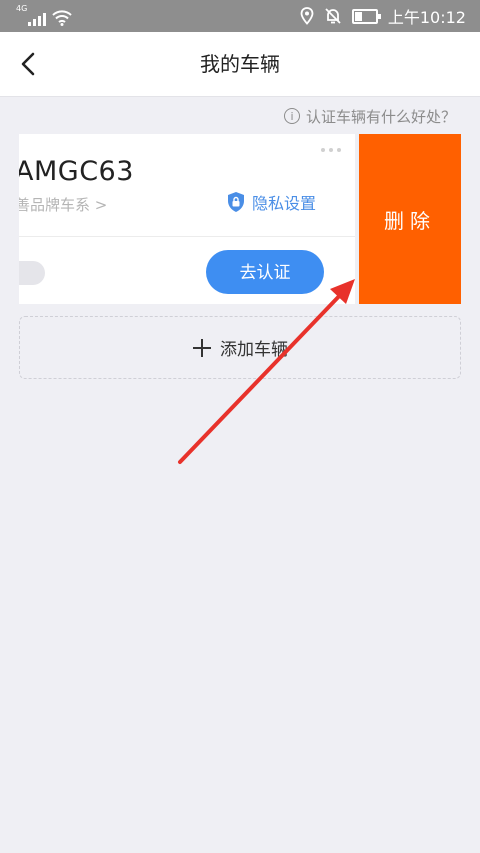  Describe the element at coordinates (284, 203) in the screenshot. I see `privacy-settings-label: 隐私设置` at that location.